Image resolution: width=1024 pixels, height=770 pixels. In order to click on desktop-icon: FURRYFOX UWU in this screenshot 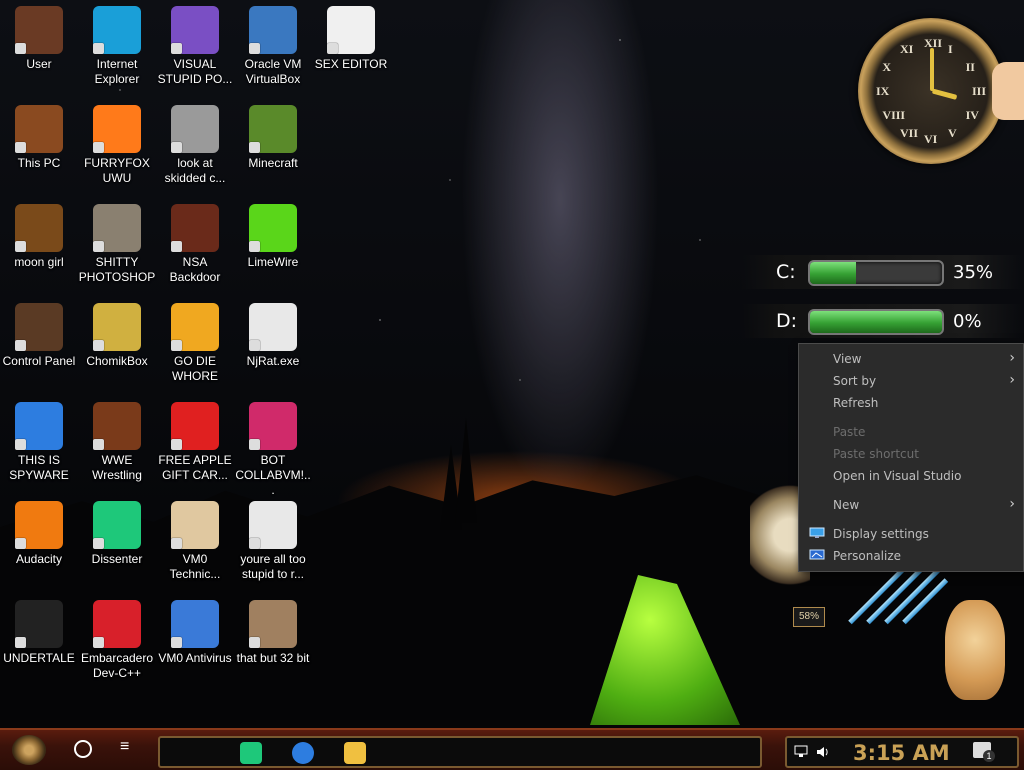, I will do `click(117, 145)`.